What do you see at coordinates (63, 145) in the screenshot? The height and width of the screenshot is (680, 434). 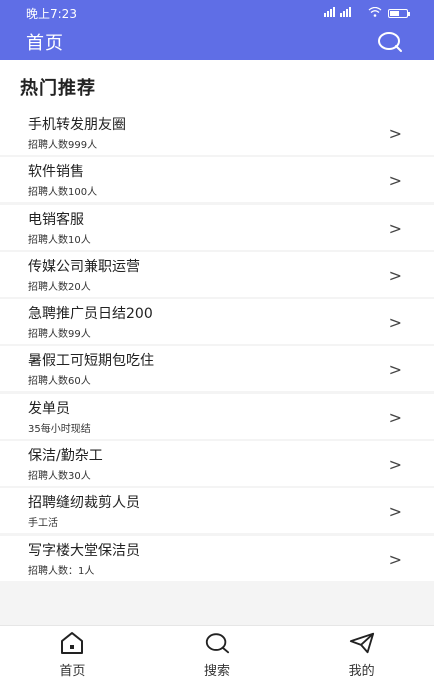 I see `item-subtitle: 招聘人数999人` at bounding box center [63, 145].